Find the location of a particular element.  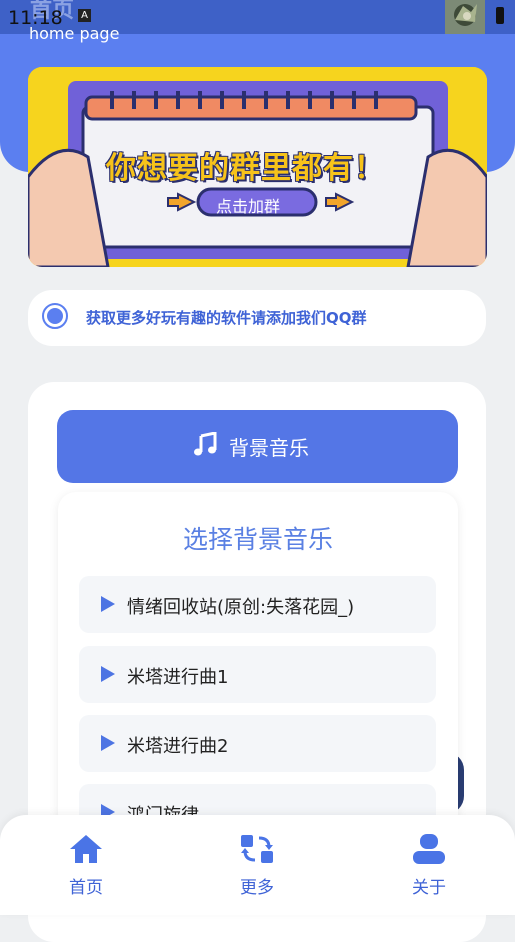

notification-icon: A is located at coordinates (84, 15).